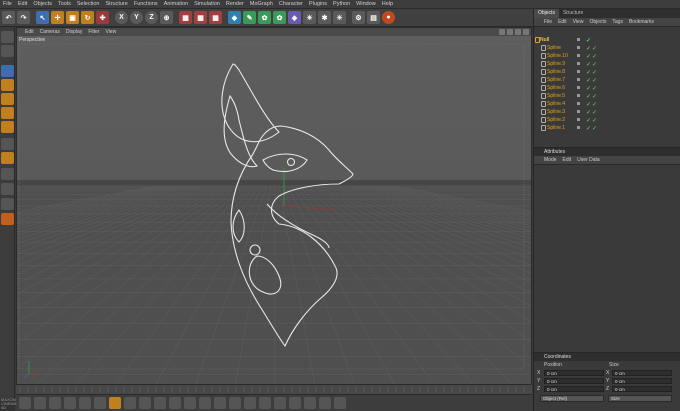 The width and height of the screenshot is (680, 411). What do you see at coordinates (88, 4) in the screenshot?
I see `menu-selection: Selection` at bounding box center [88, 4].